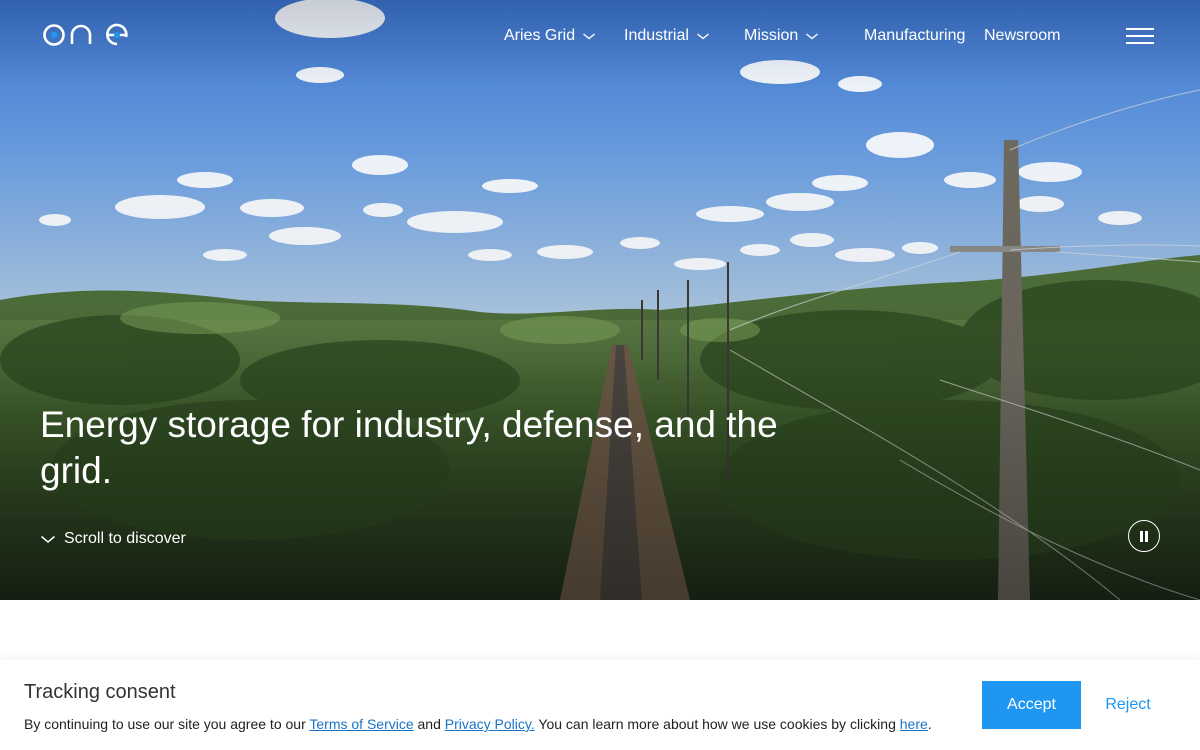 Image resolution: width=1200 pixels, height=750 pixels. I want to click on video-pause-button, so click(1144, 536).